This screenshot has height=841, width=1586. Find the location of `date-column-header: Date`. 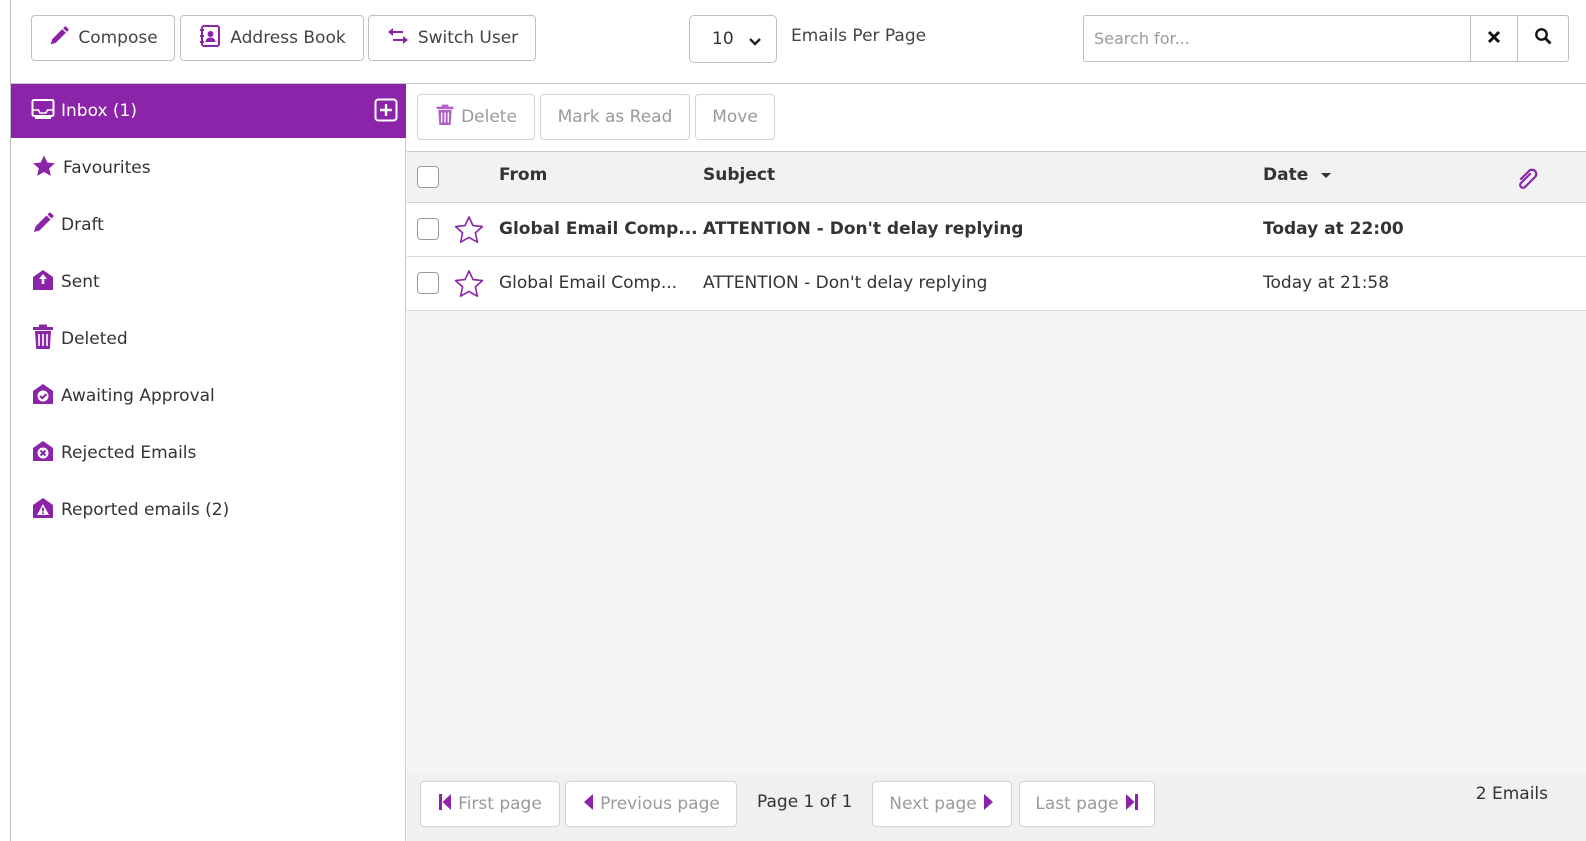

date-column-header: Date is located at coordinates (1297, 175).